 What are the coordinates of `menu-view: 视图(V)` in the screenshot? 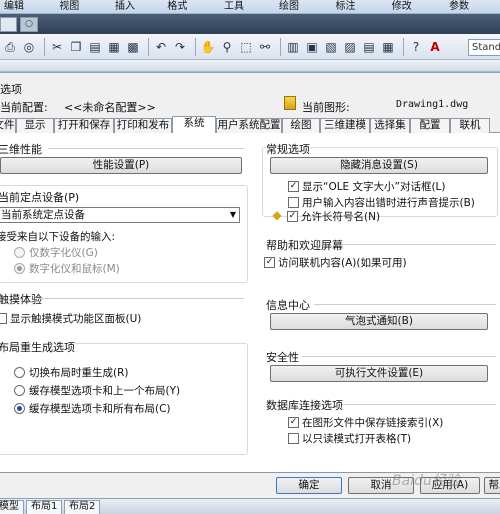 It's located at (72, 12).